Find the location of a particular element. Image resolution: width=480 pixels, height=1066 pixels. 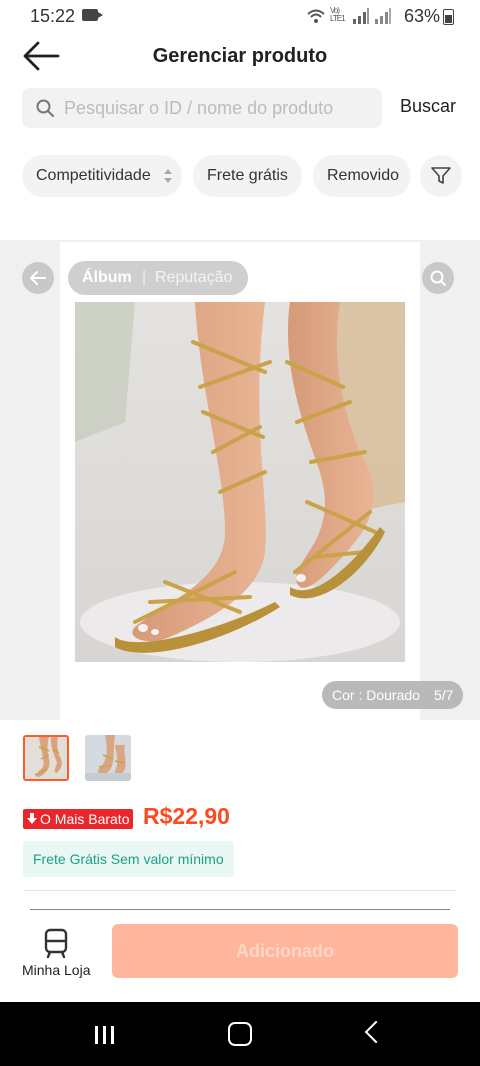

cheapest-badge: O Mais Barato is located at coordinates (78, 819).